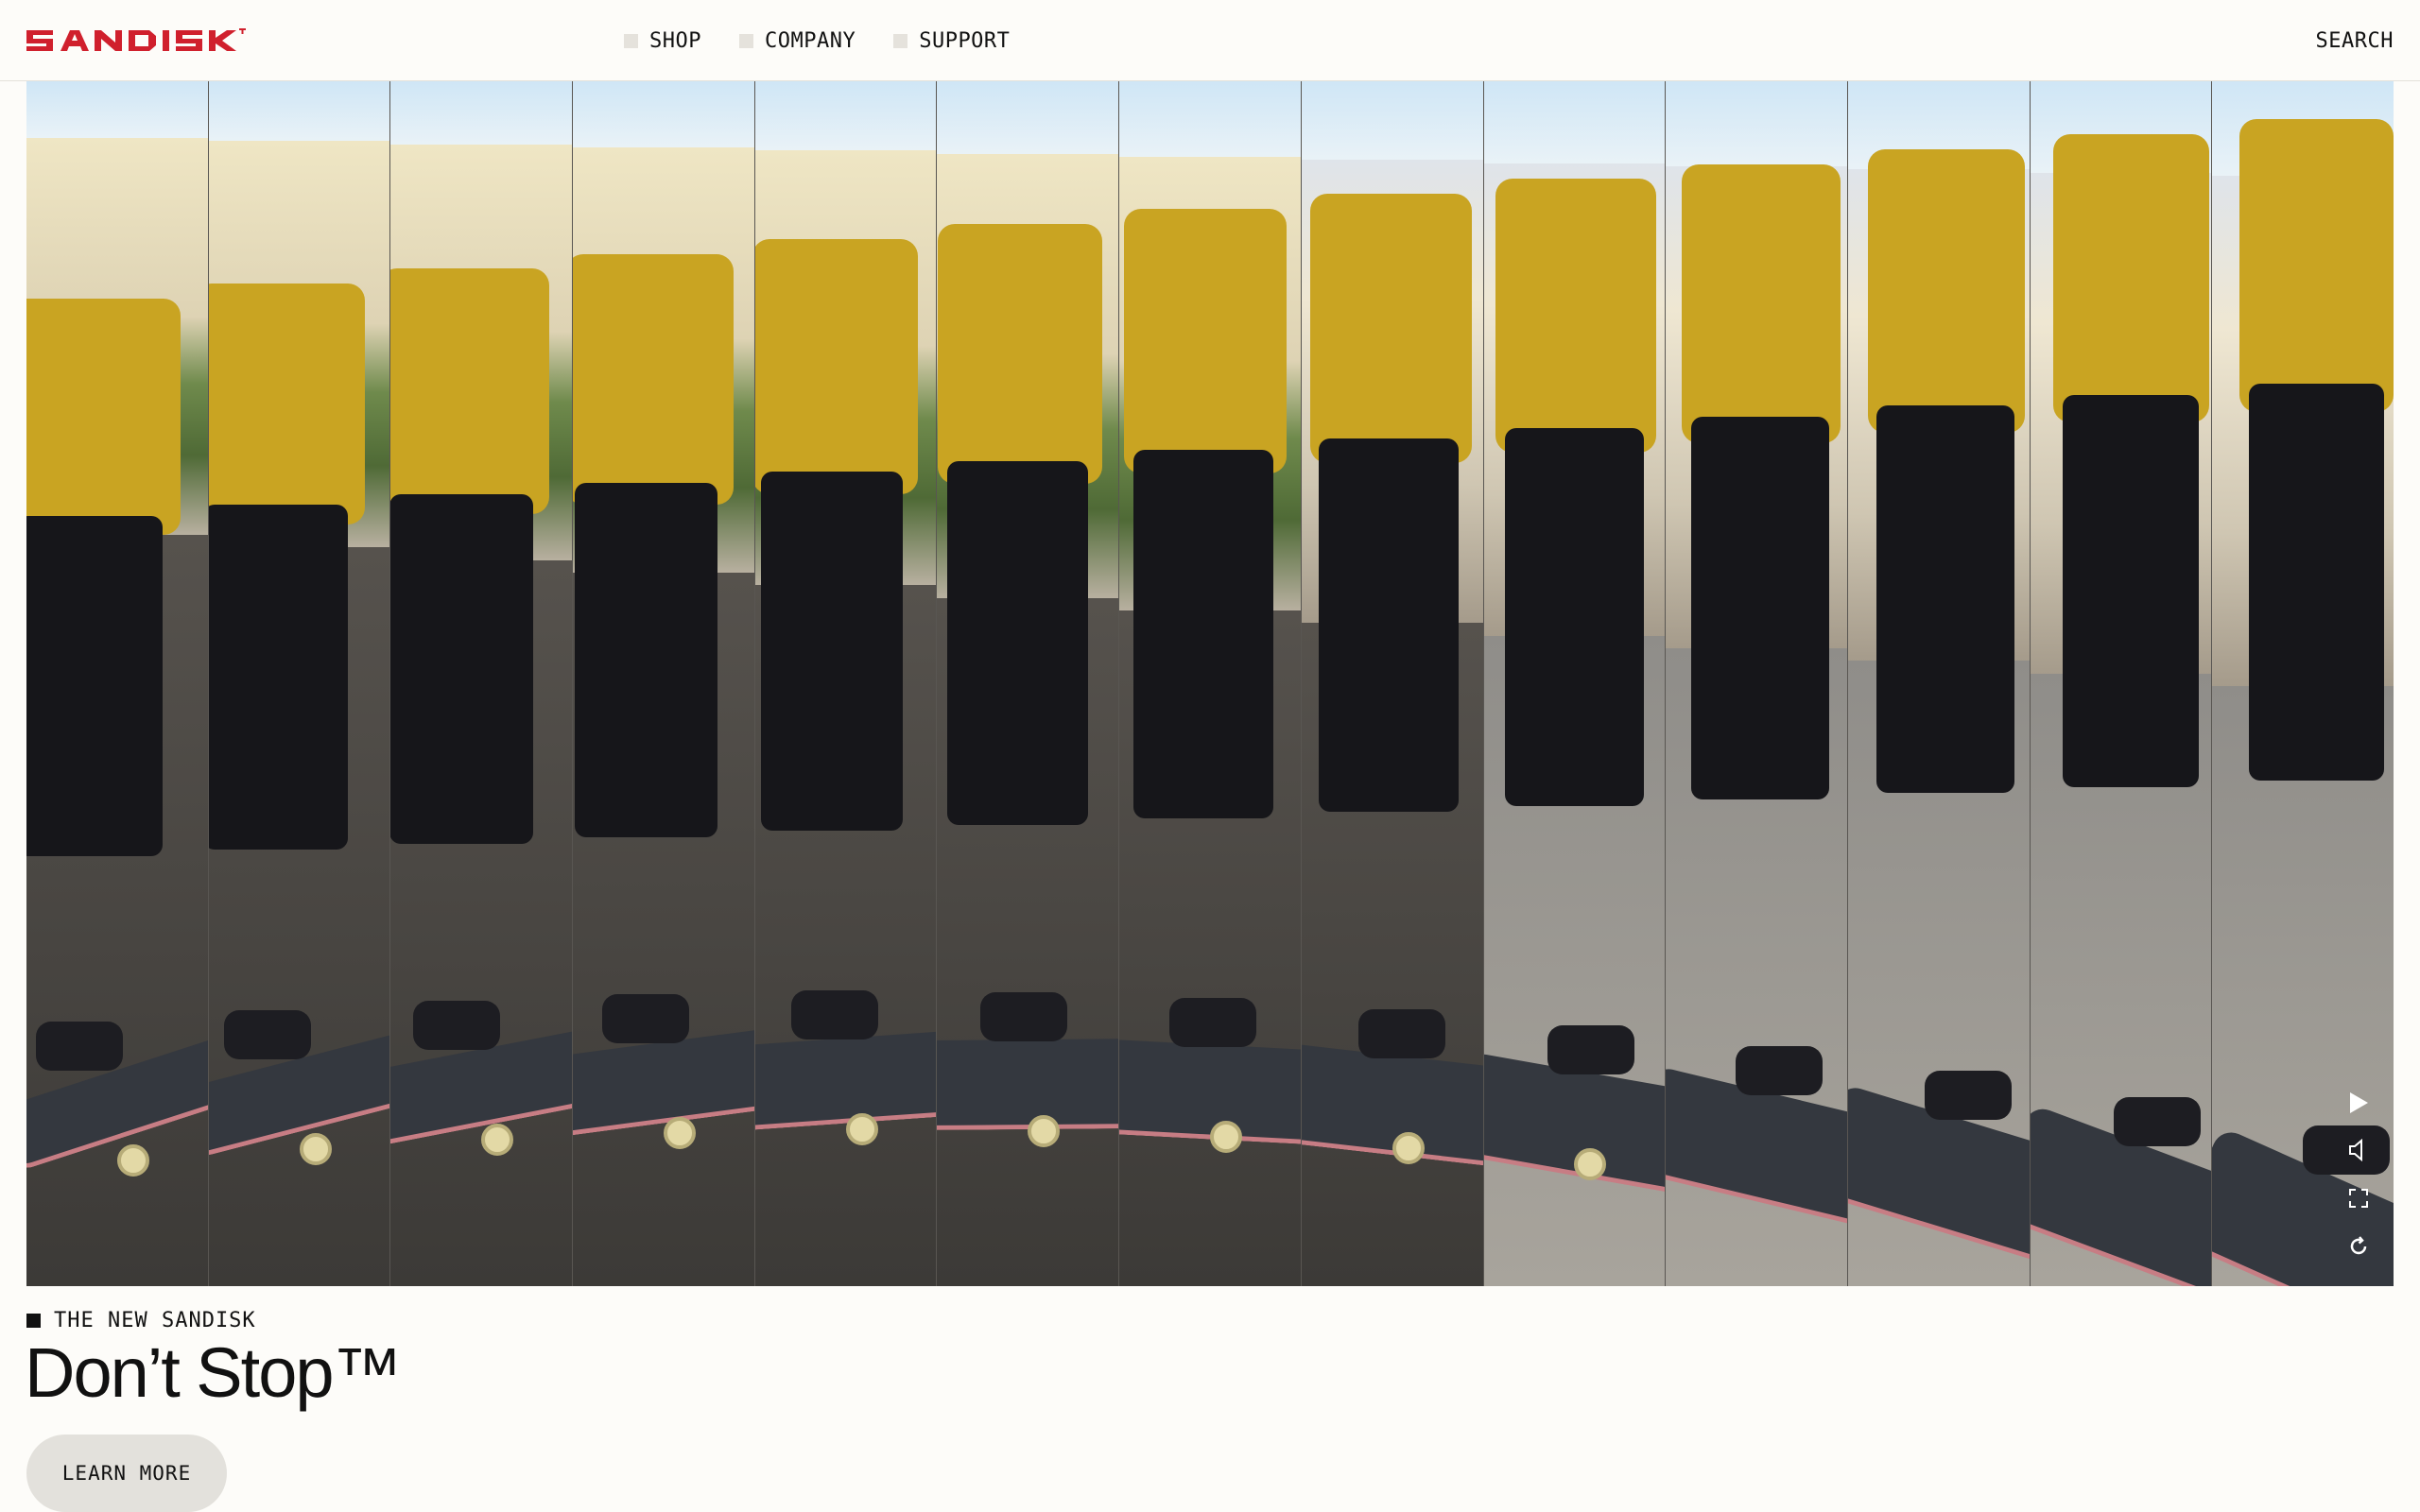  I want to click on mute-icon, so click(2359, 1150).